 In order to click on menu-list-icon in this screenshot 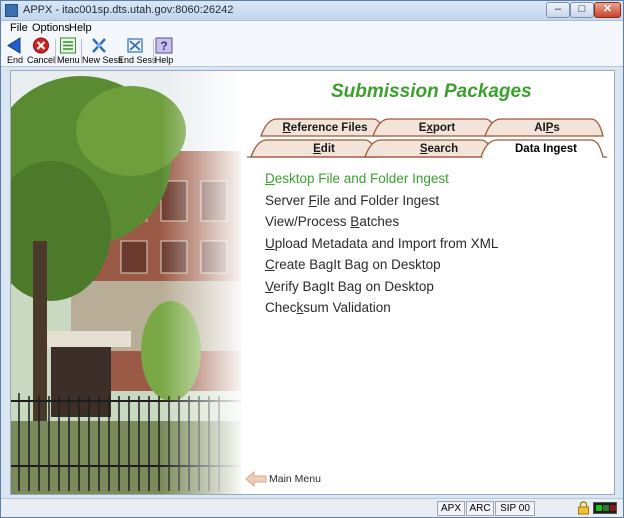, I will do `click(68, 45)`.